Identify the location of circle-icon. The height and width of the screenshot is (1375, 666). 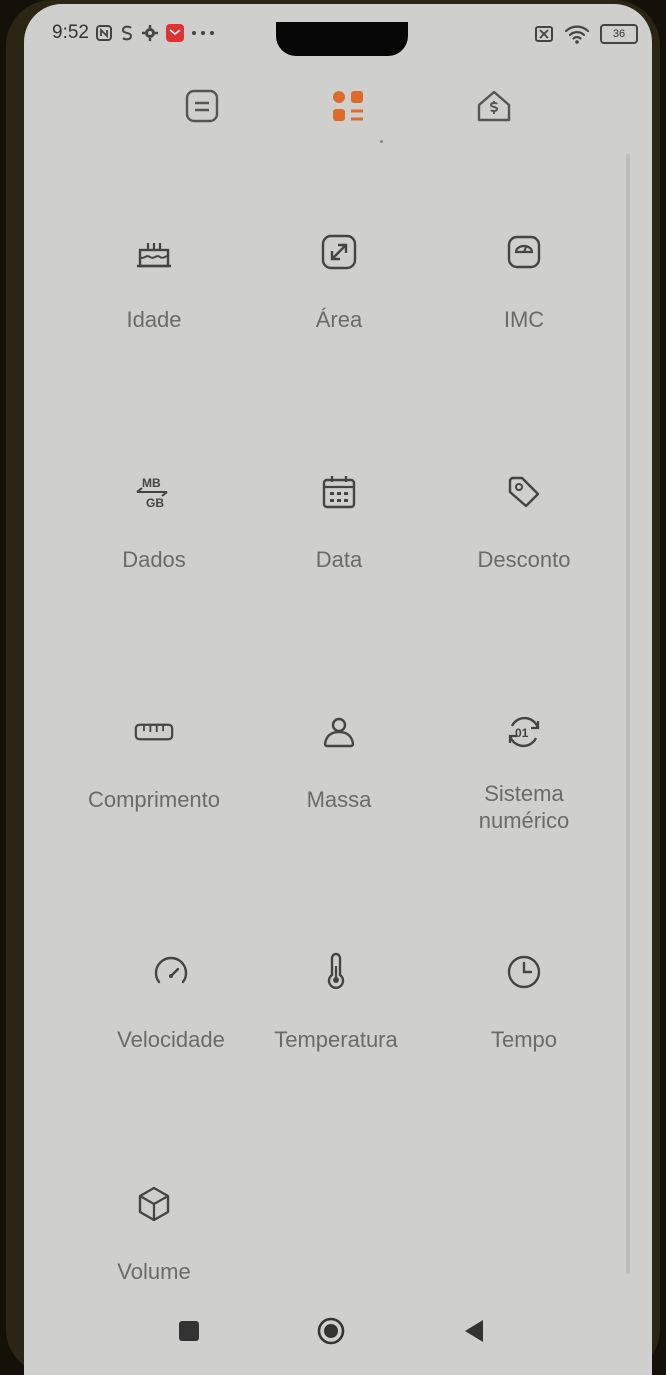
(331, 1333).